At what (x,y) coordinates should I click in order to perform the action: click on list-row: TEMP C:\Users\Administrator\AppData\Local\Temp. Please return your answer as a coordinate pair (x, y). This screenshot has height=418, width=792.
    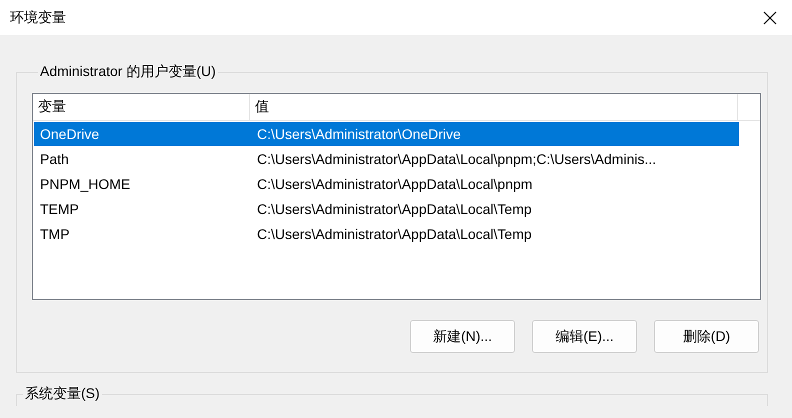
    Looking at the image, I should click on (386, 209).